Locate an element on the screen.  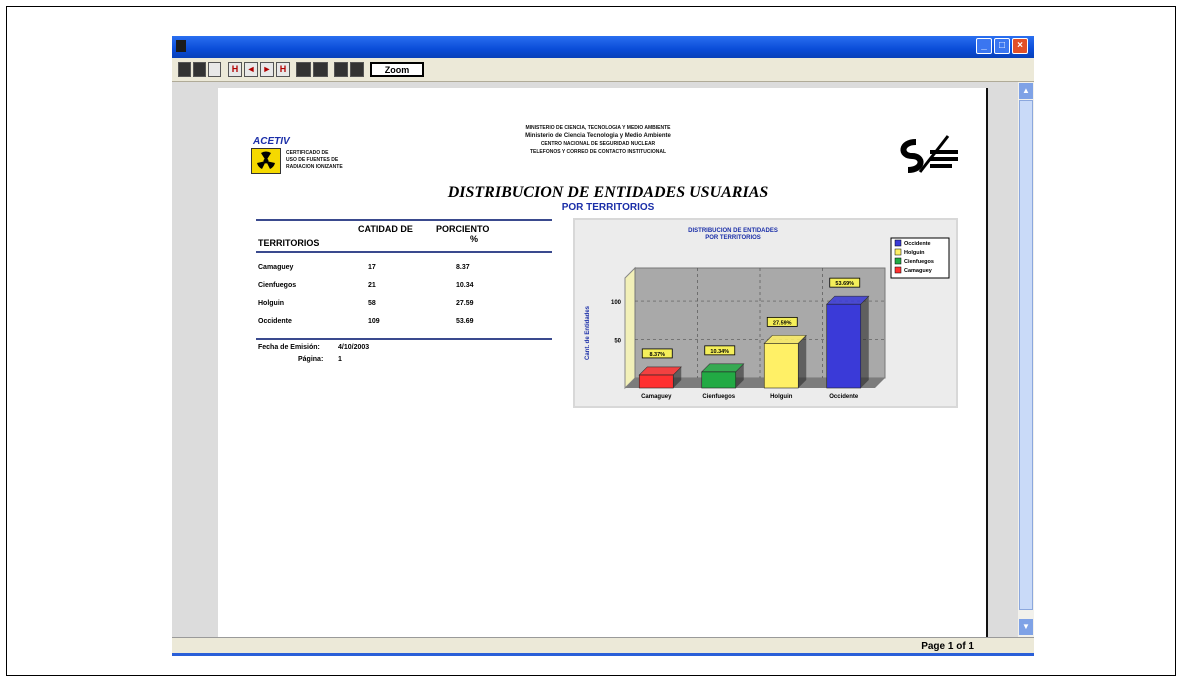
legend-entry: Occidente is located at coordinates (917, 244).